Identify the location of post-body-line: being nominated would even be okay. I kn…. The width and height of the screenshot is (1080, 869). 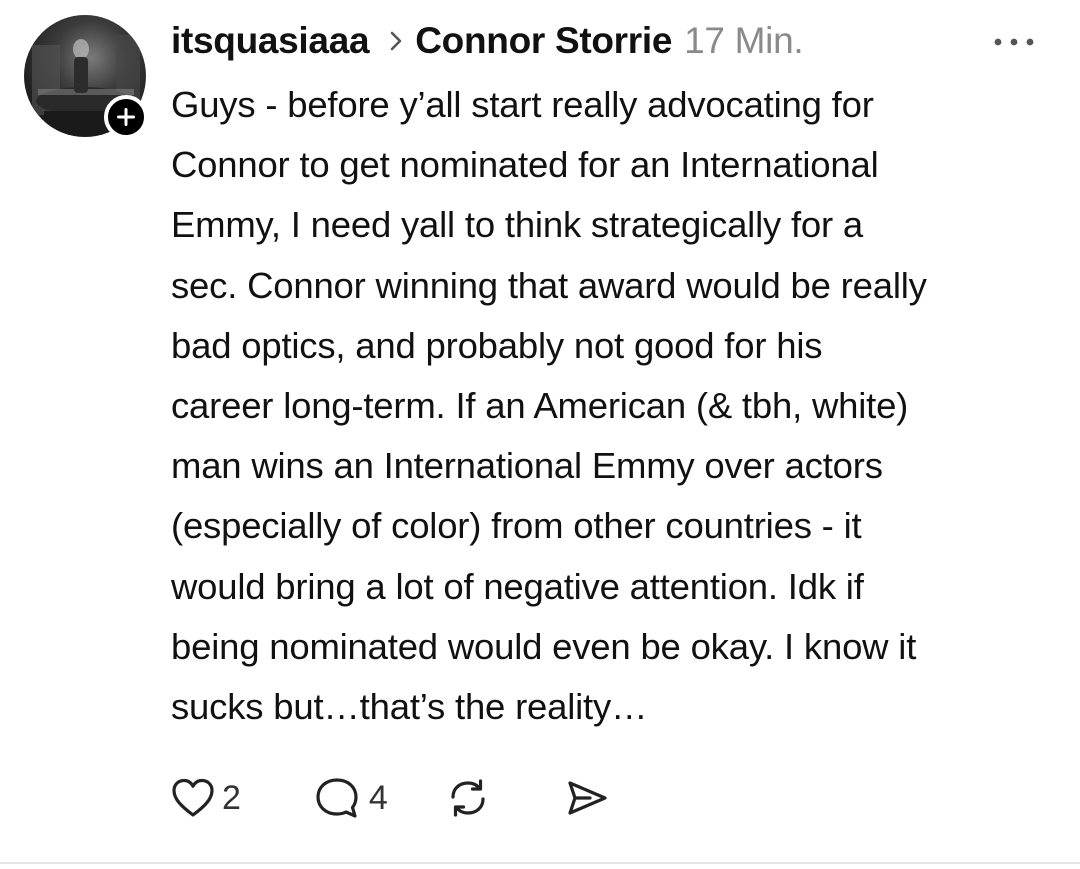
(544, 646).